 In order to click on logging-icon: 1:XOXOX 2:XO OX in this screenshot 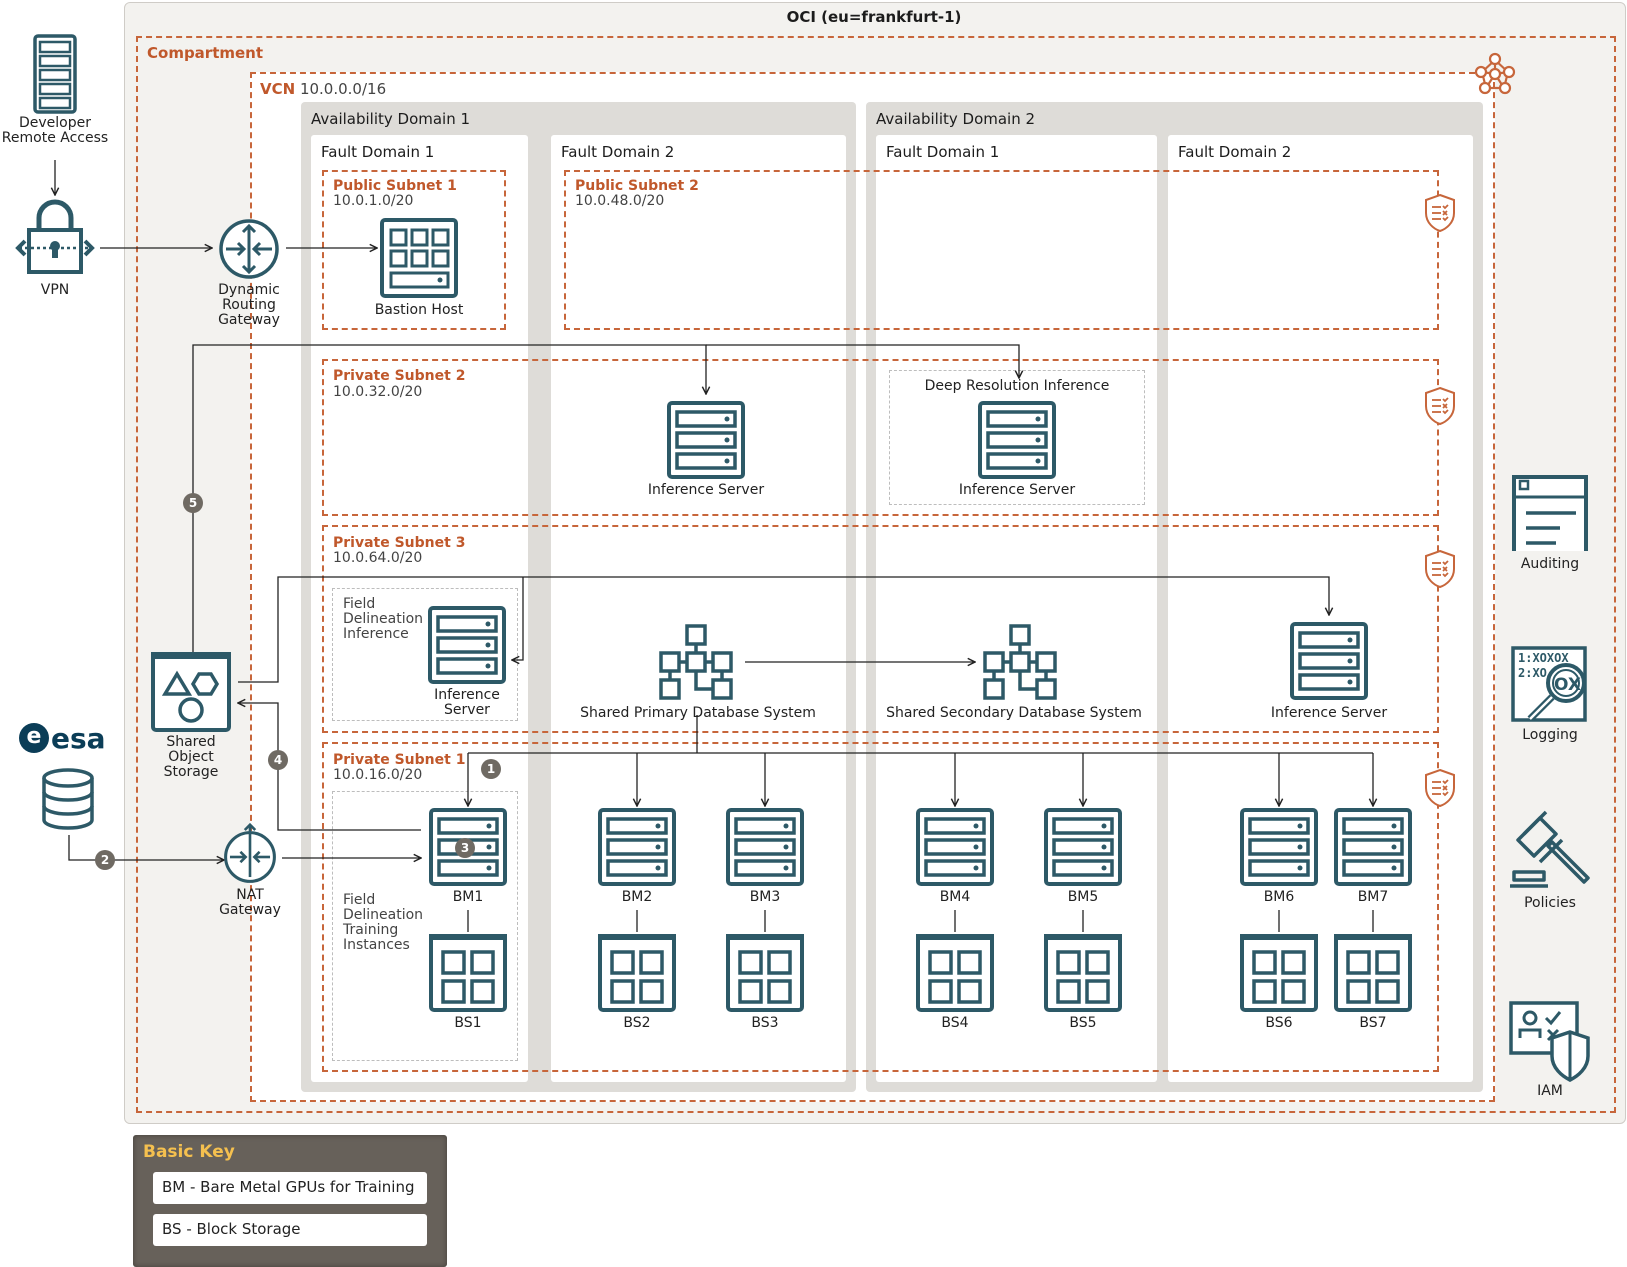, I will do `click(1550, 685)`.